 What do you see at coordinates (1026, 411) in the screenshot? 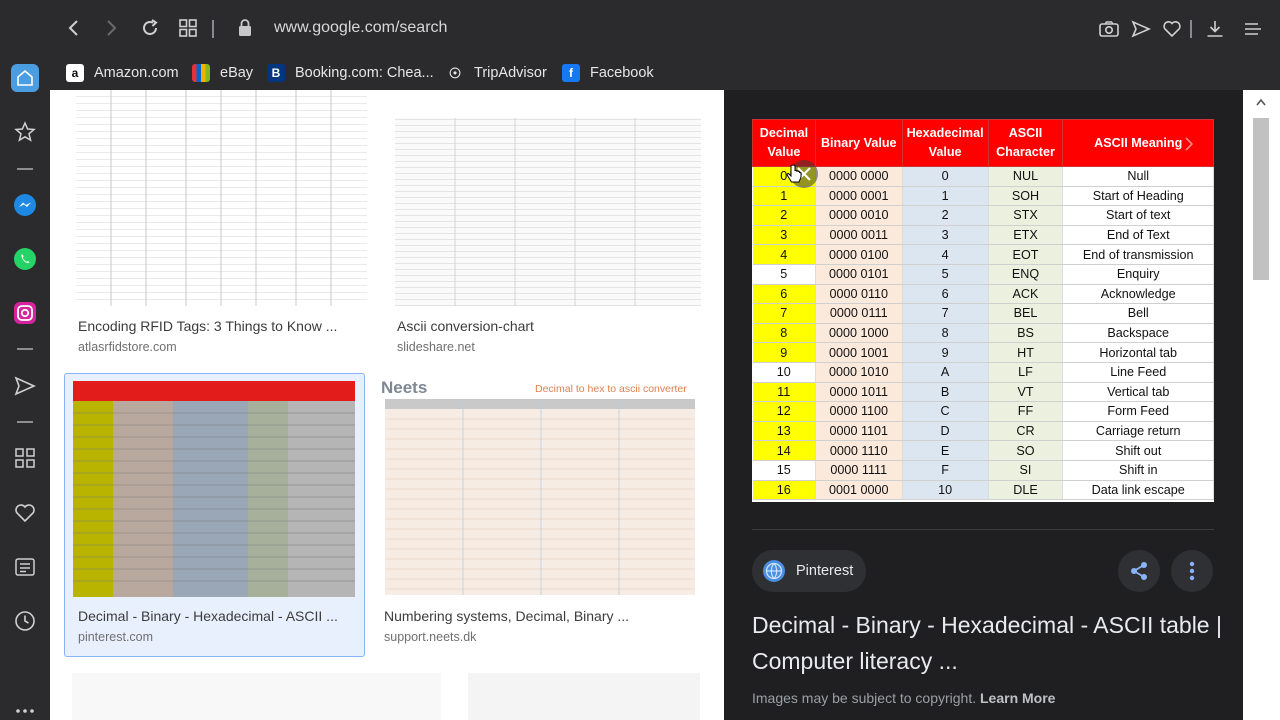
I see `table-cell: FF` at bounding box center [1026, 411].